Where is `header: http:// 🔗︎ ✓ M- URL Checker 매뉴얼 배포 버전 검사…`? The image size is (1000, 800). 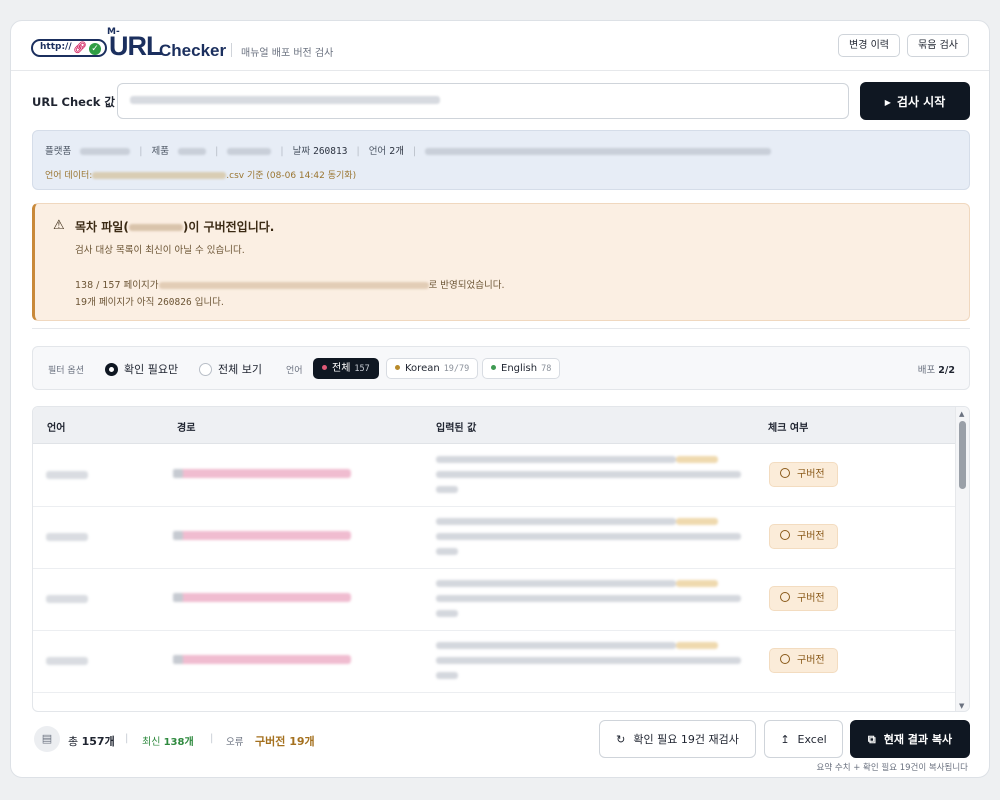 header: http:// 🔗︎ ✓ M- URL Checker 매뉴얼 배포 버전 검사… is located at coordinates (500, 46).